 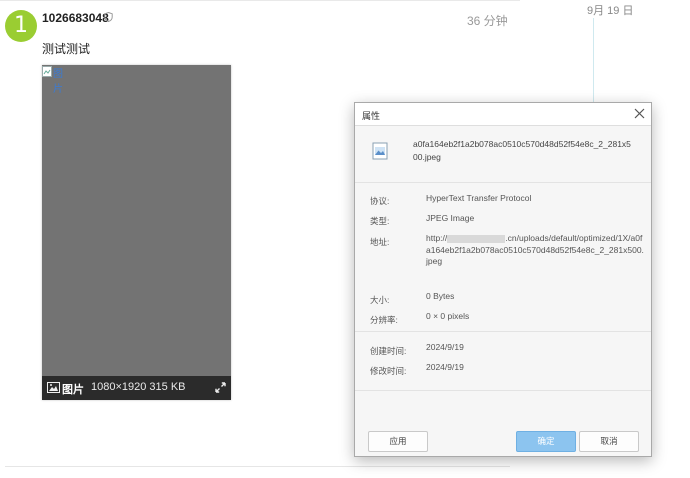 What do you see at coordinates (108, 17) in the screenshot?
I see `shield-icon` at bounding box center [108, 17].